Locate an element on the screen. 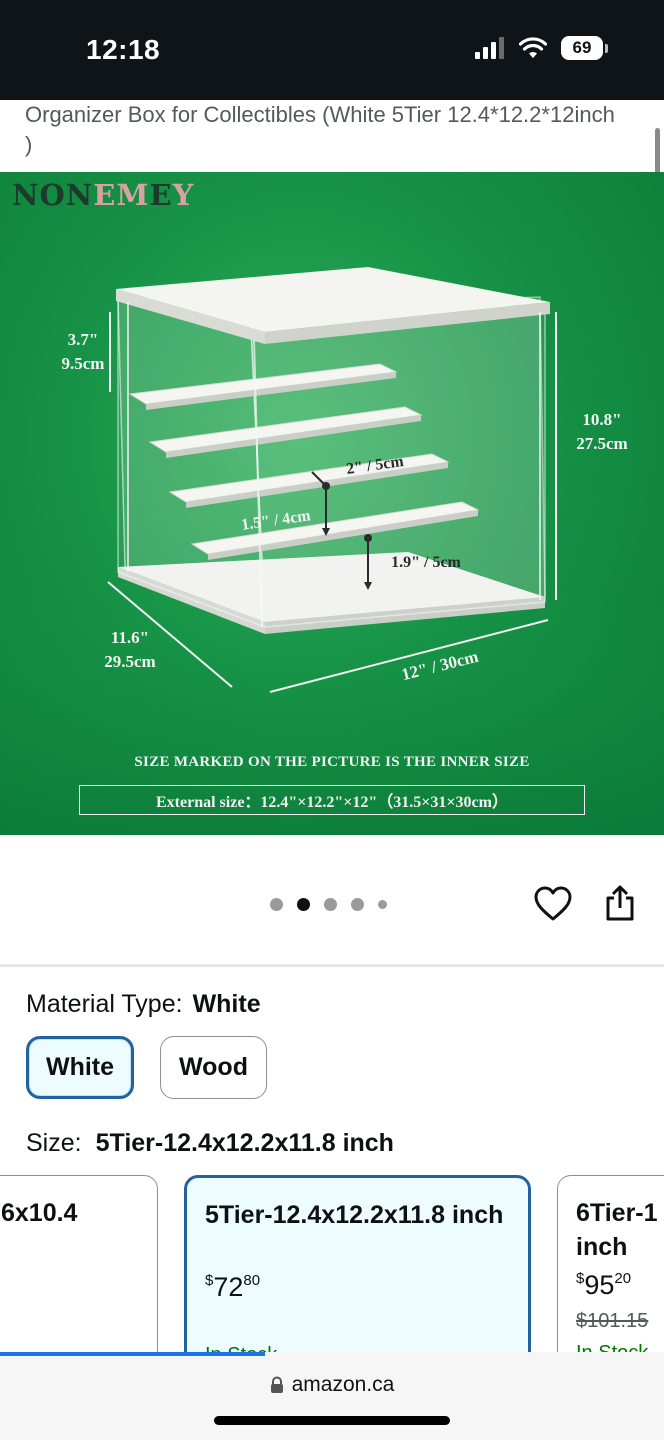 This screenshot has width=664, height=1440. dim-right-height: 10.8" 27.5cm is located at coordinates (602, 431).